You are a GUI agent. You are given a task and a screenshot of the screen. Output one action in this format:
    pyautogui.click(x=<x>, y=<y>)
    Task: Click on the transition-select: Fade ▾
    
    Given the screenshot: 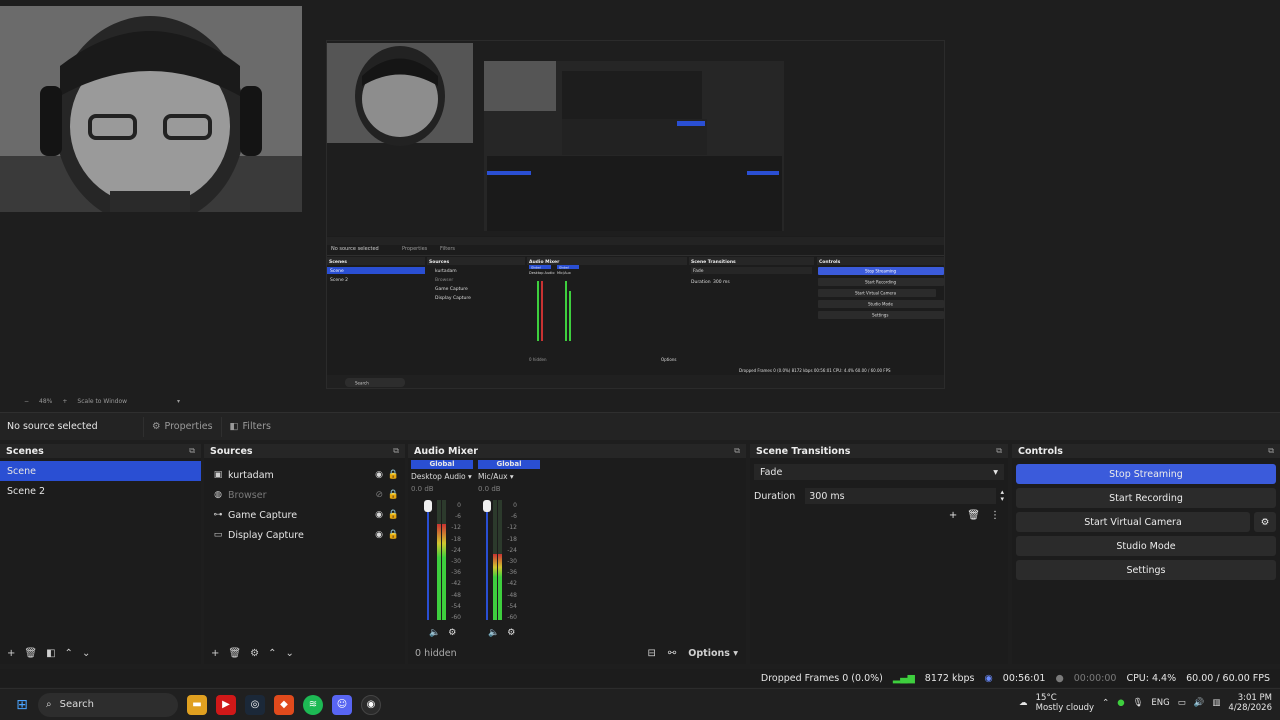 What is the action you would take?
    pyautogui.click(x=879, y=472)
    